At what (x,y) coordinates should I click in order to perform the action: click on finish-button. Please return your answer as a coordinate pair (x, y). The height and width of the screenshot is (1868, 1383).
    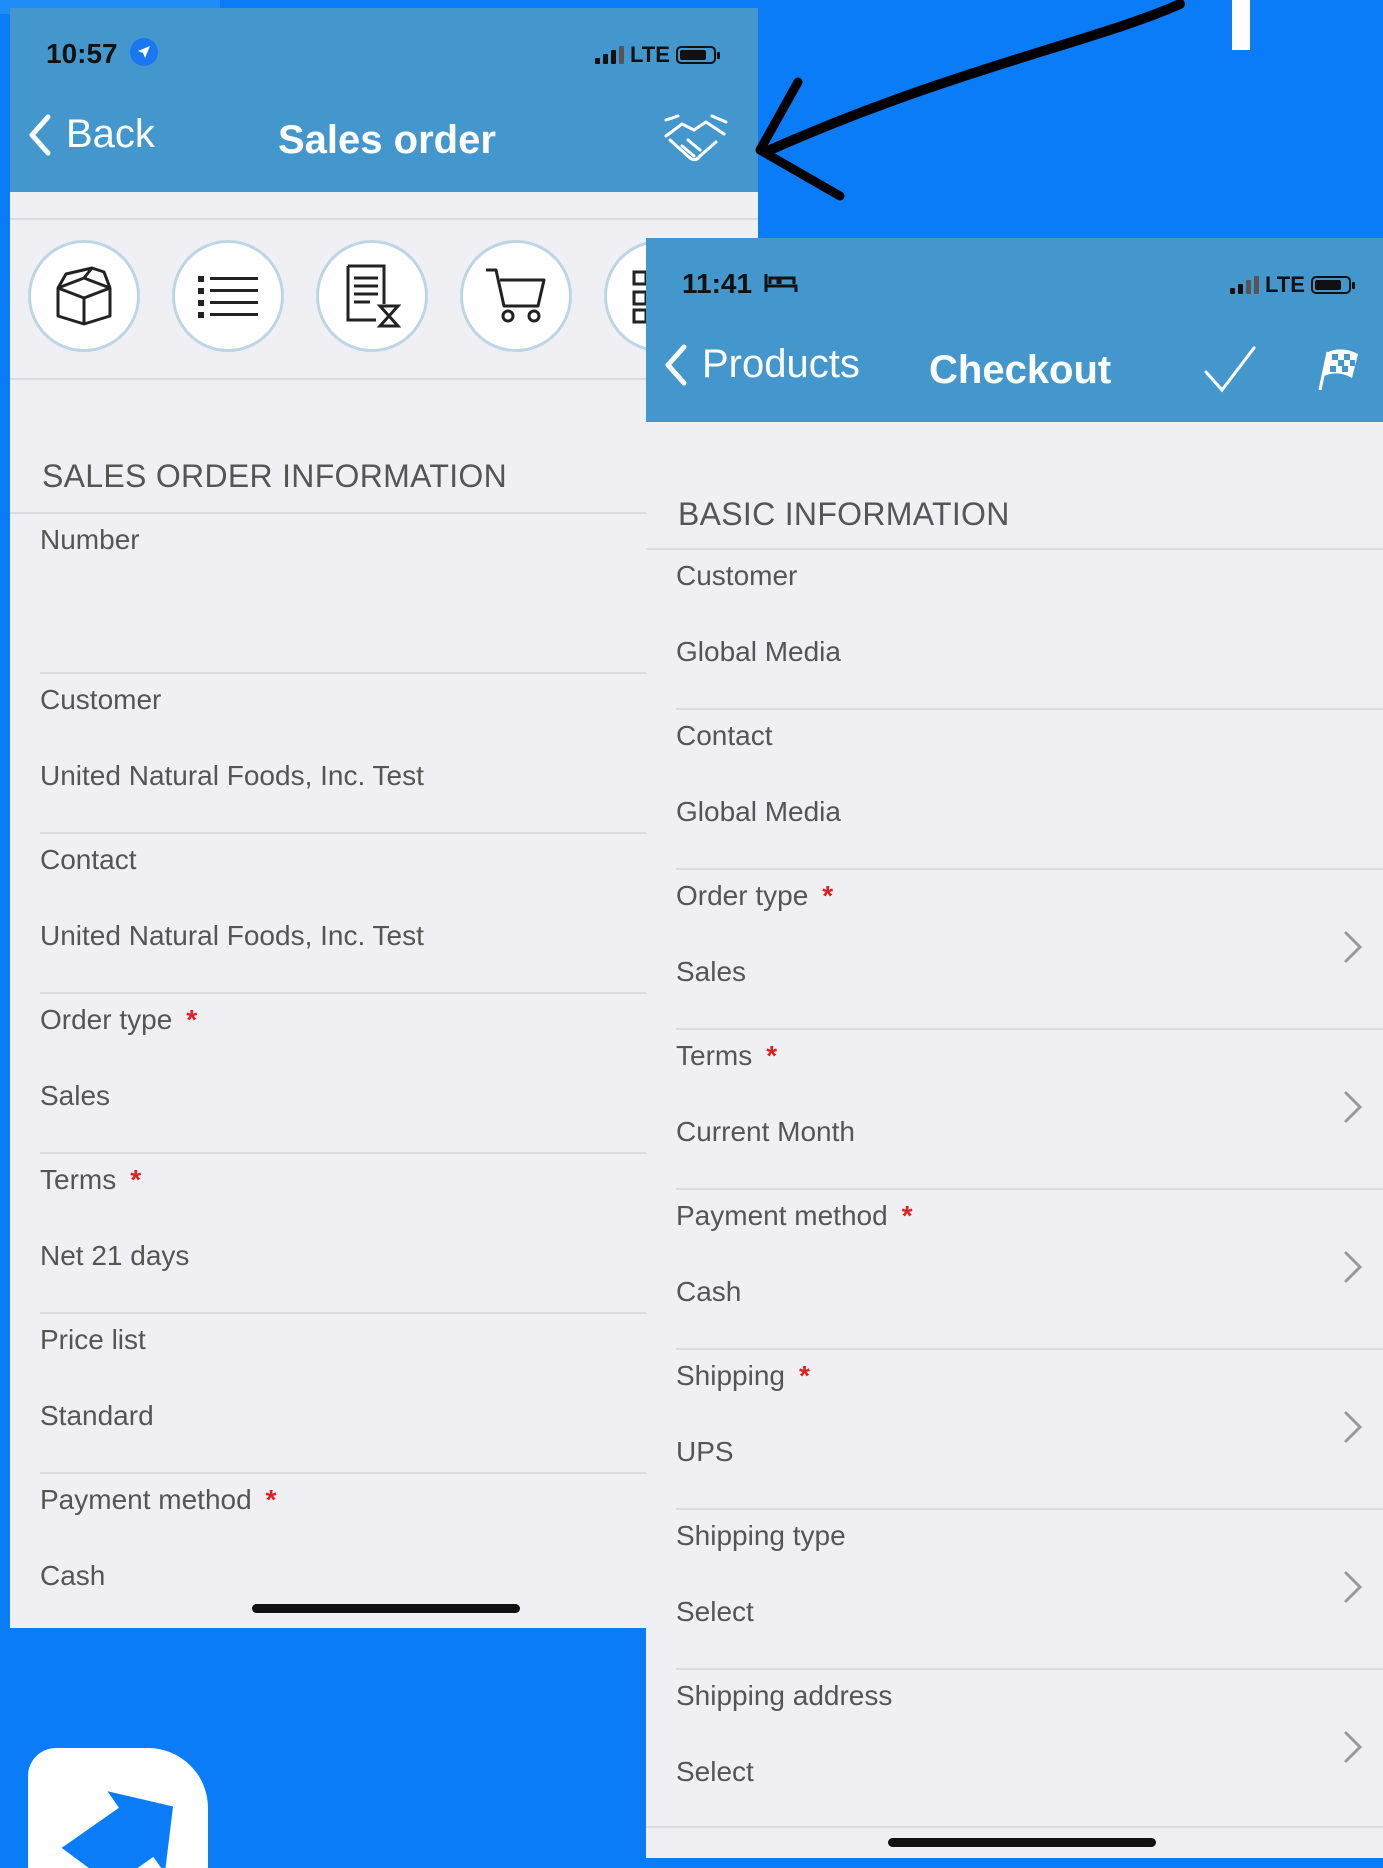
    Looking at the image, I should click on (1339, 371).